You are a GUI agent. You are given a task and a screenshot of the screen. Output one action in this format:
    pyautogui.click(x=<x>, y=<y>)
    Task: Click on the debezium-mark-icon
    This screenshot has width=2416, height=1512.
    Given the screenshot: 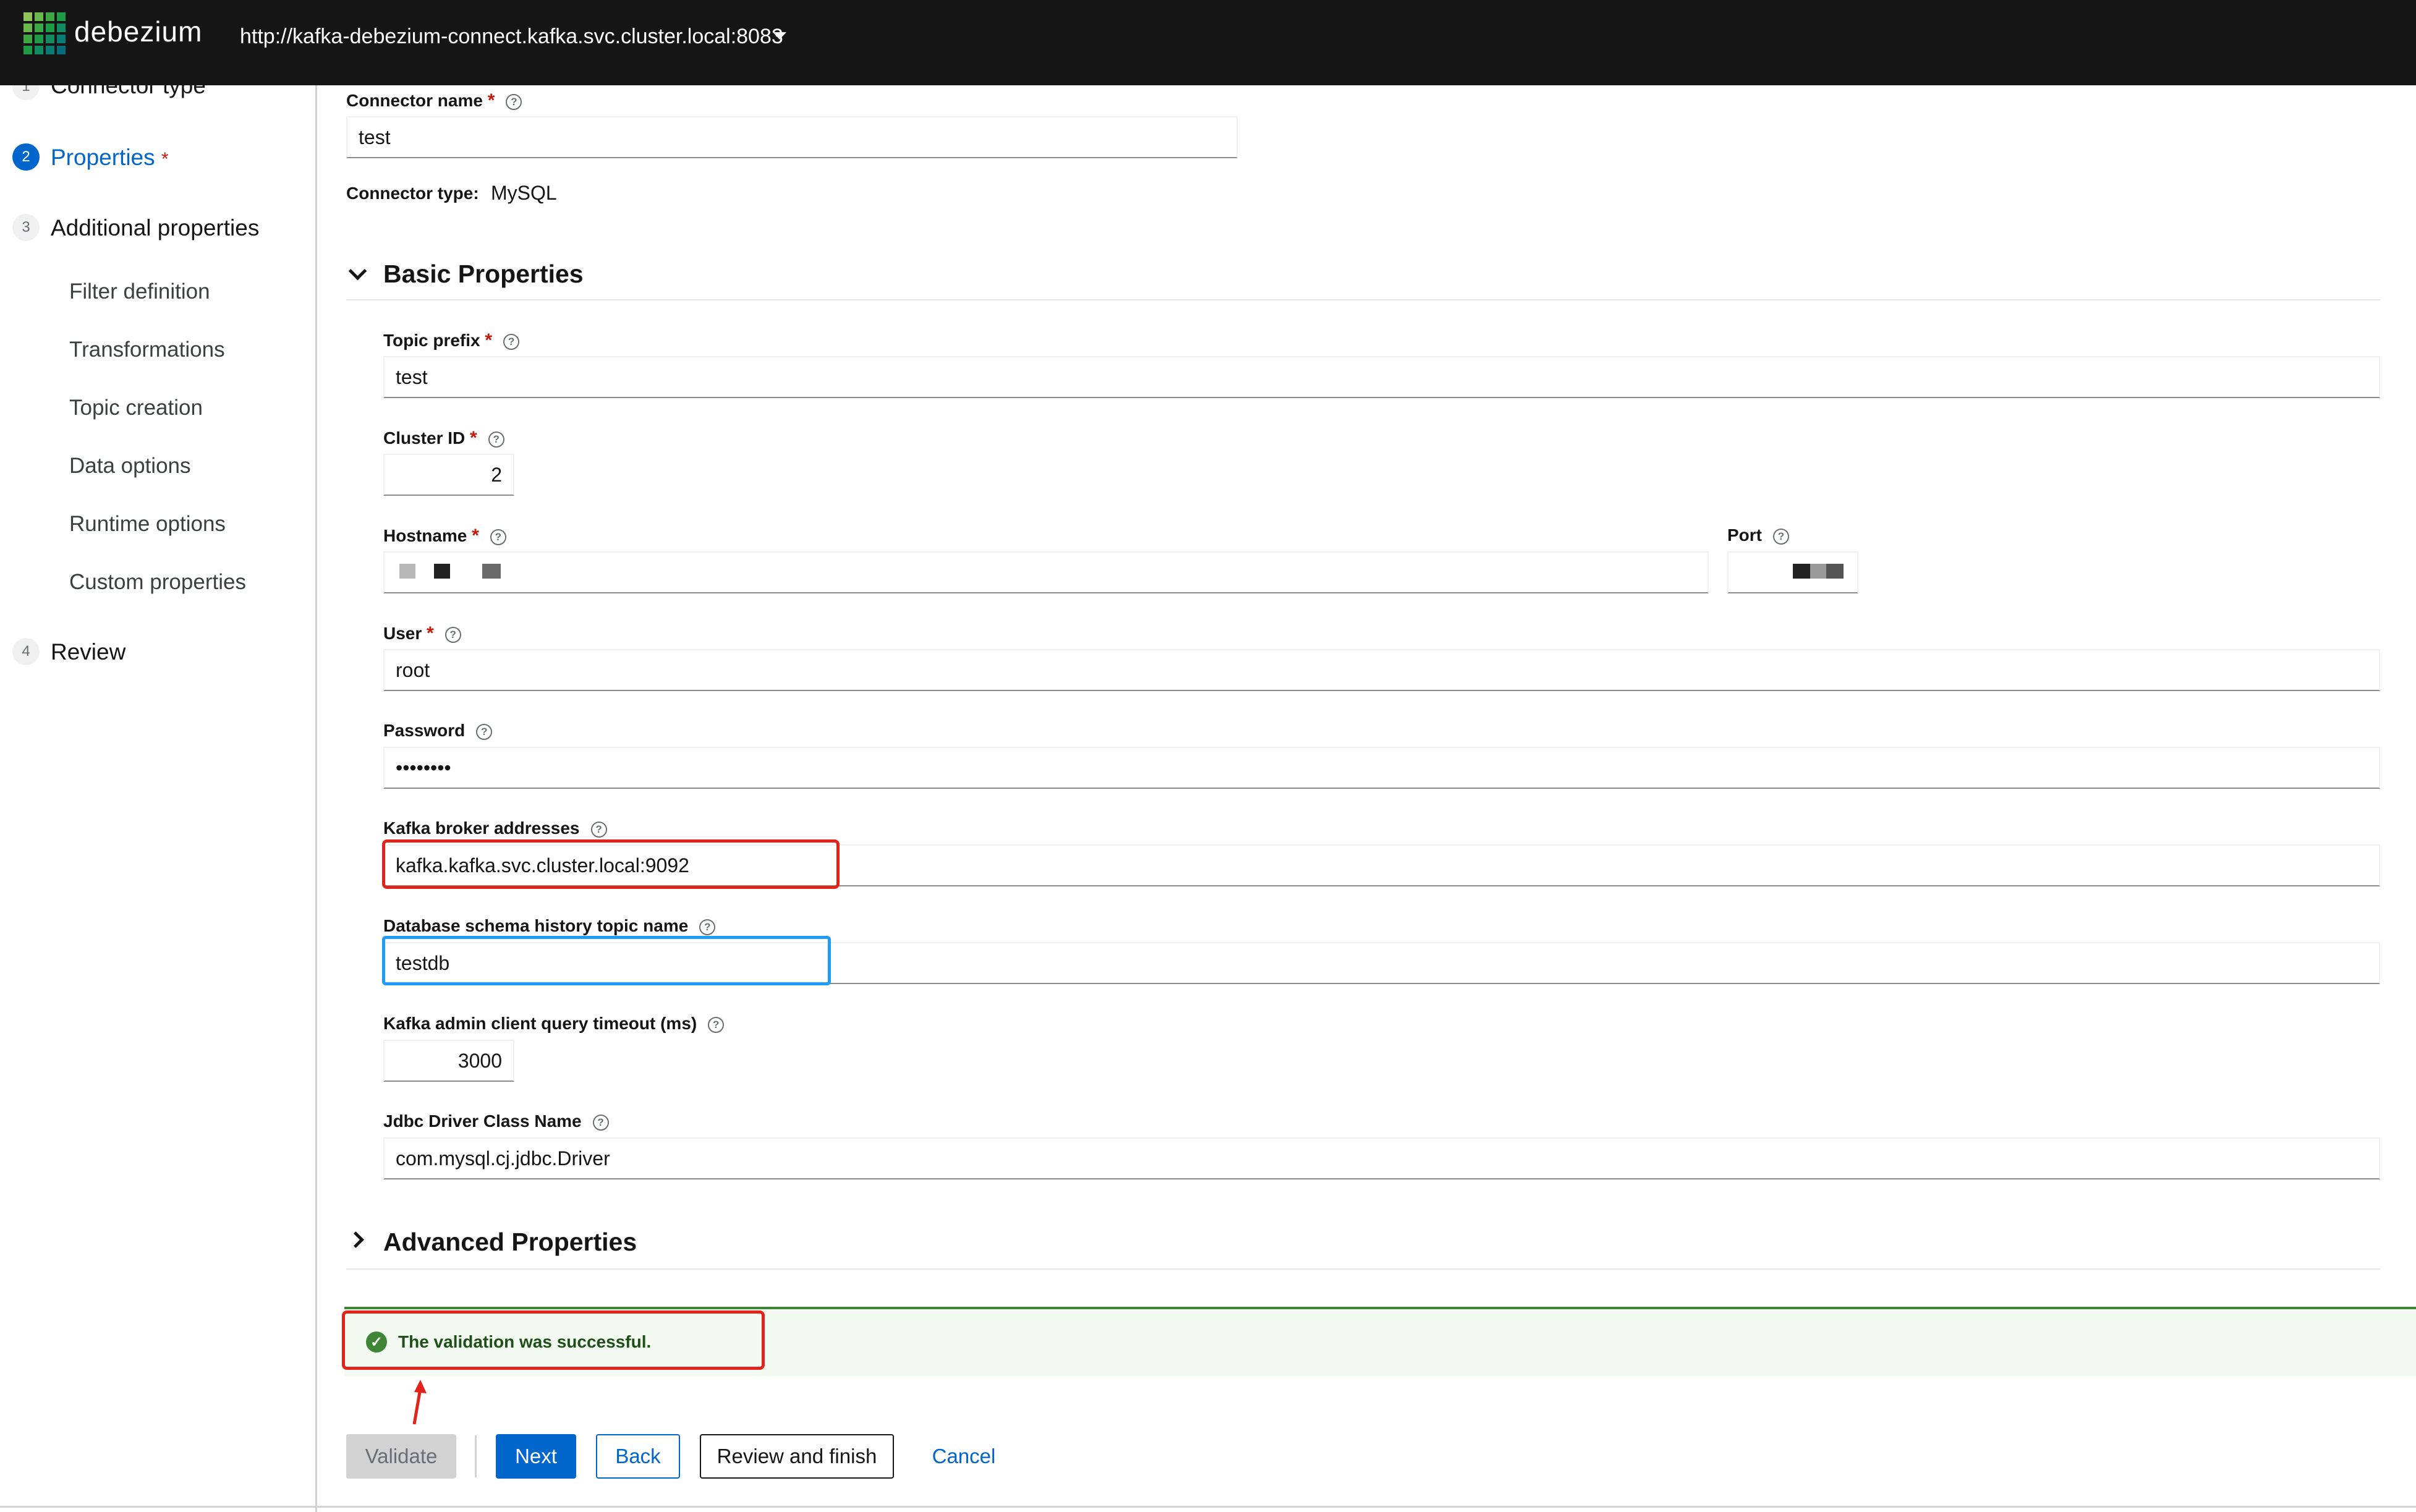 What is the action you would take?
    pyautogui.click(x=44, y=33)
    